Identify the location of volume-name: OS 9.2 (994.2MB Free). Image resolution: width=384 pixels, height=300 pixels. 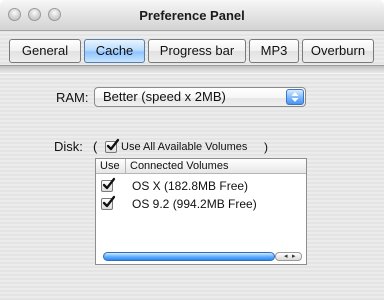
(194, 204).